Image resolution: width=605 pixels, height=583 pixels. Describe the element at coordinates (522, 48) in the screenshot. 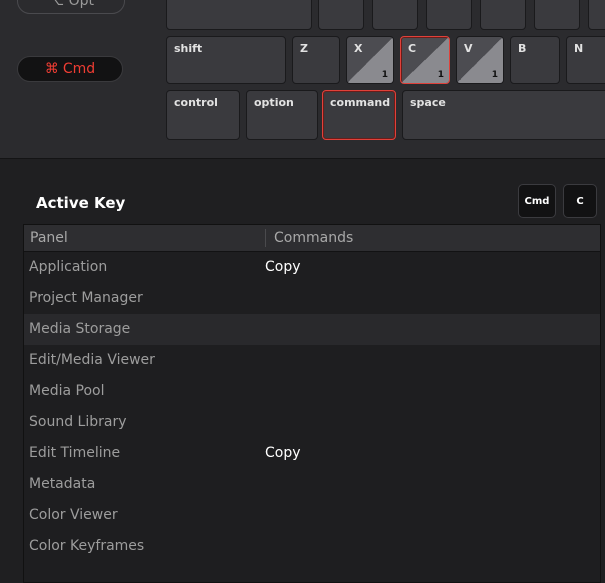

I see `key-b-label: B` at that location.